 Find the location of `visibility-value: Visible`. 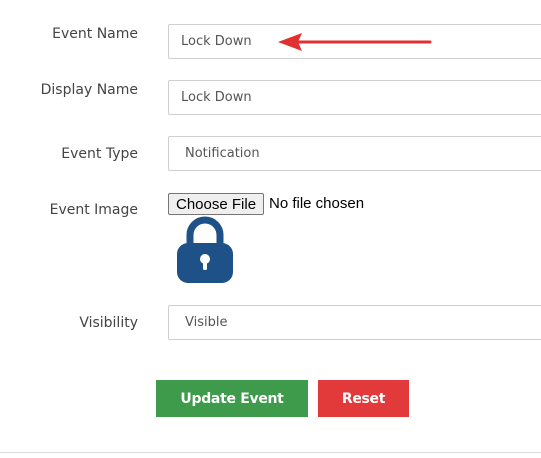

visibility-value: Visible is located at coordinates (206, 322).